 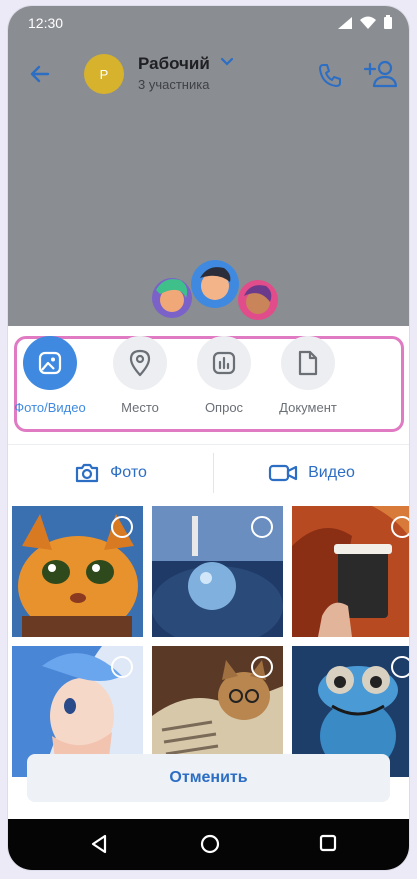 I want to click on chat-title: Рабочий, so click(x=174, y=64).